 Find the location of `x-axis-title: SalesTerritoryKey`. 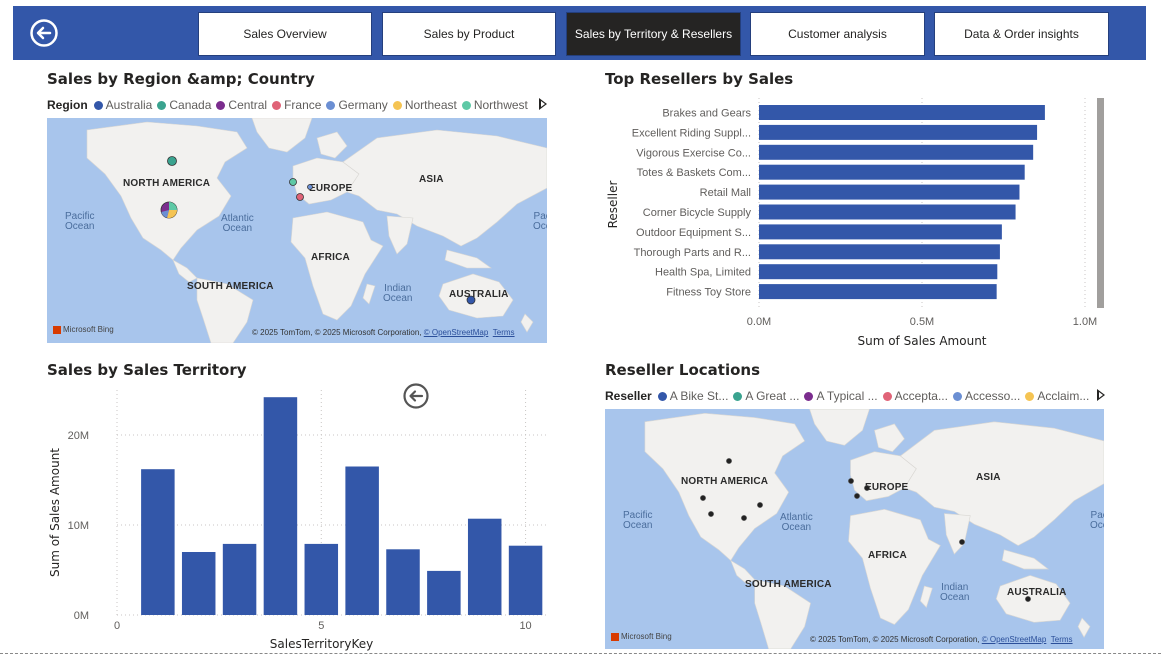

x-axis-title: SalesTerritoryKey is located at coordinates (321, 644).